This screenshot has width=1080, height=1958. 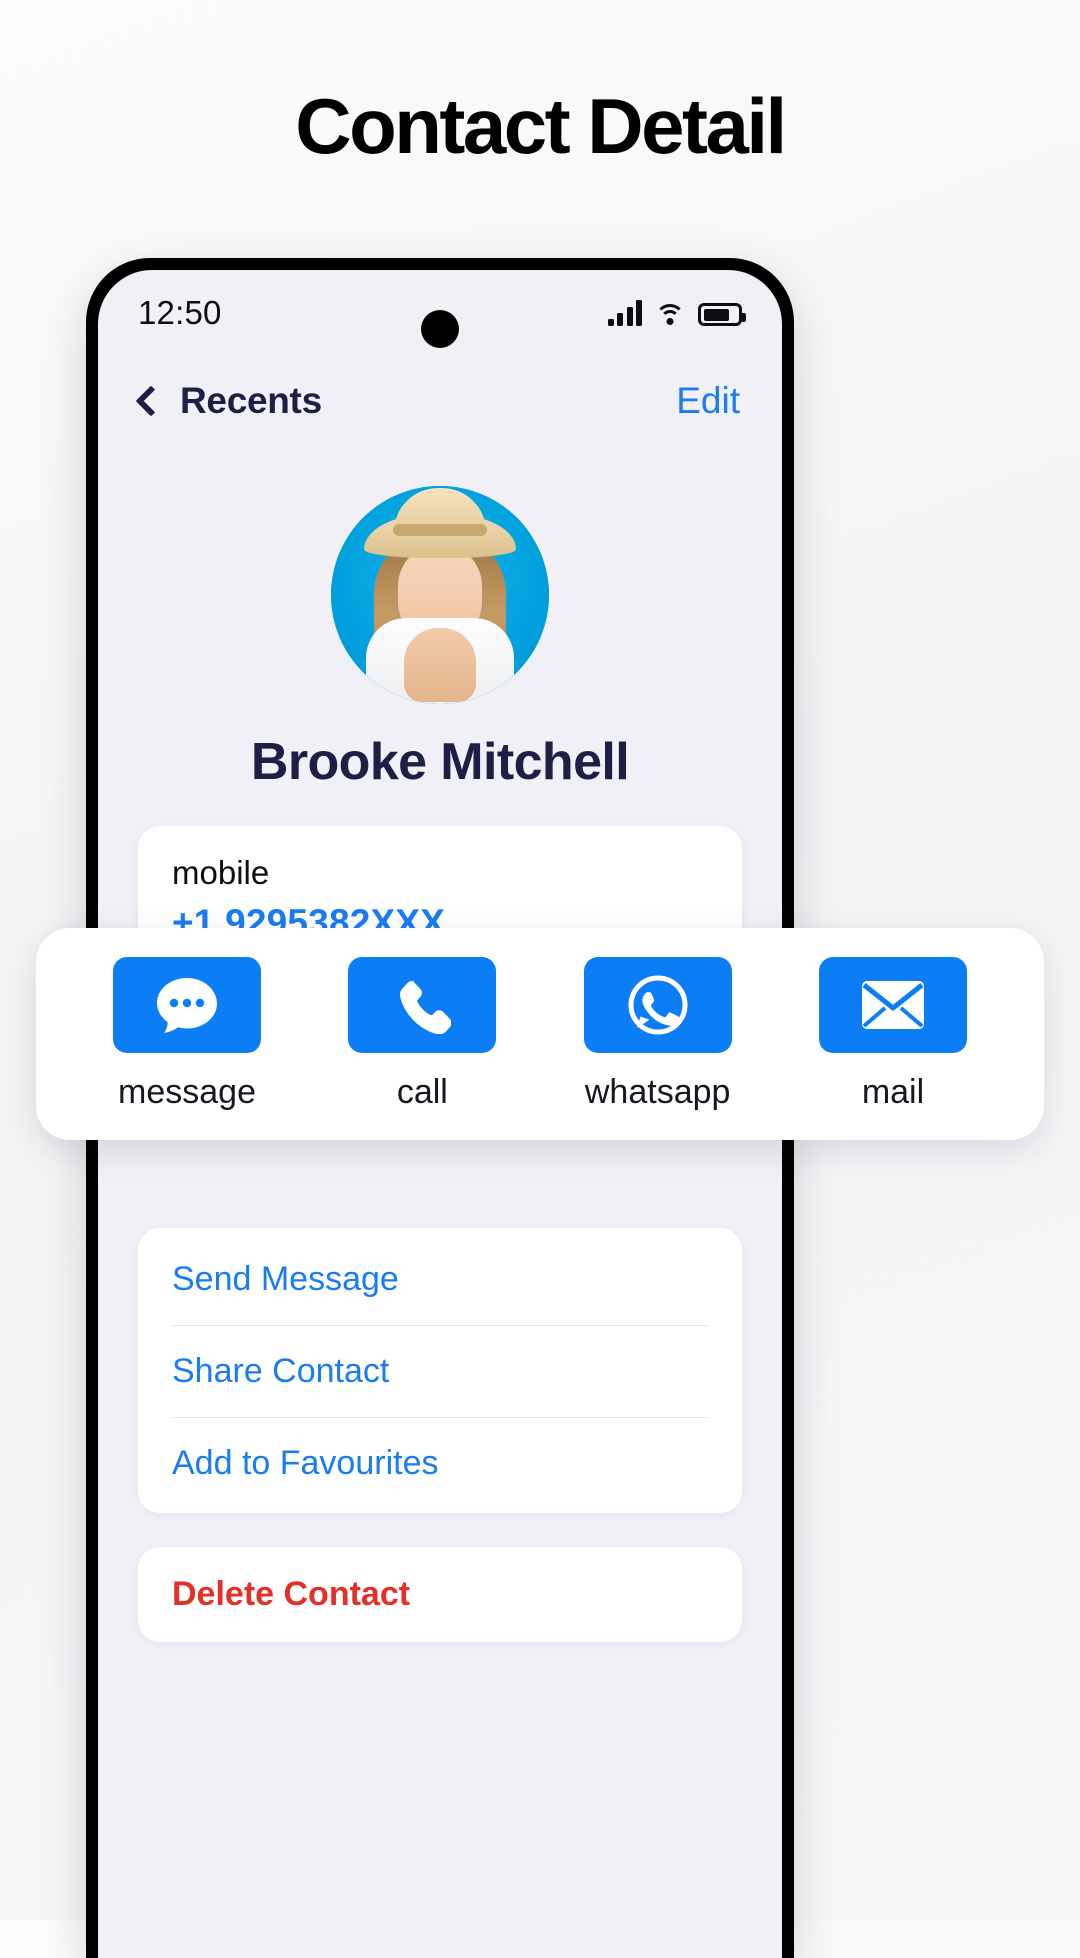 I want to click on signal-icon, so click(x=624, y=313).